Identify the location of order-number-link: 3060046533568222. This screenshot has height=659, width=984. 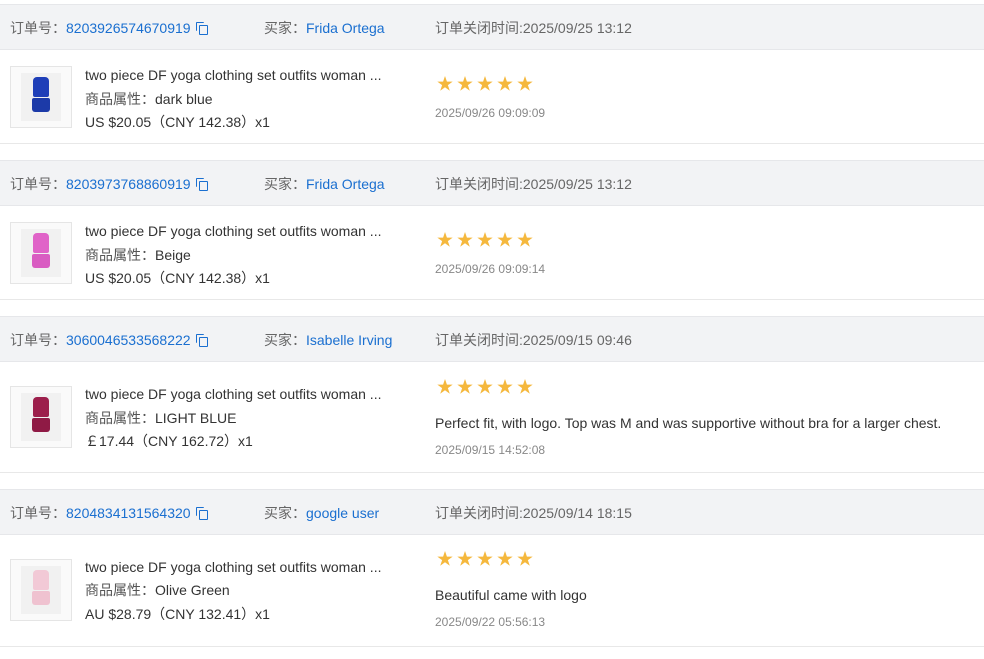
(128, 340).